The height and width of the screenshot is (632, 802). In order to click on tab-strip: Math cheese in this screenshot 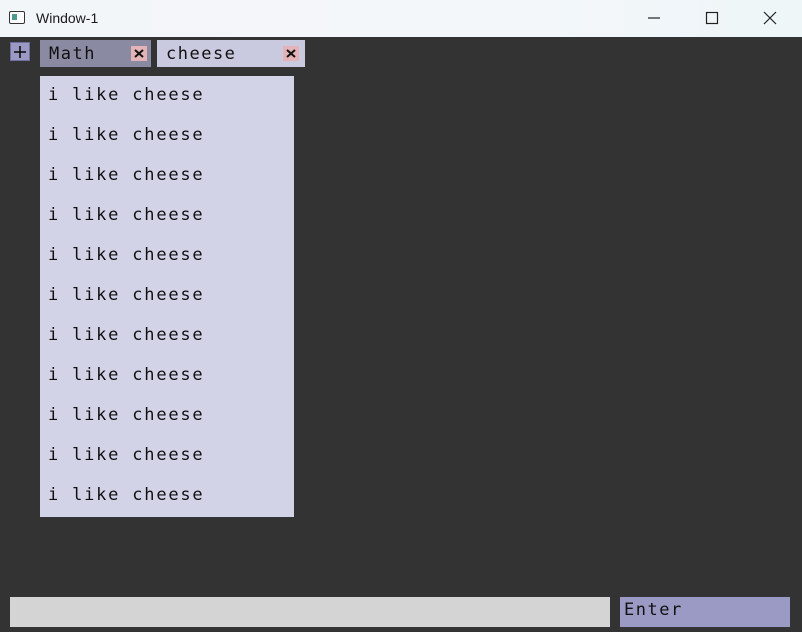, I will do `click(401, 53)`.